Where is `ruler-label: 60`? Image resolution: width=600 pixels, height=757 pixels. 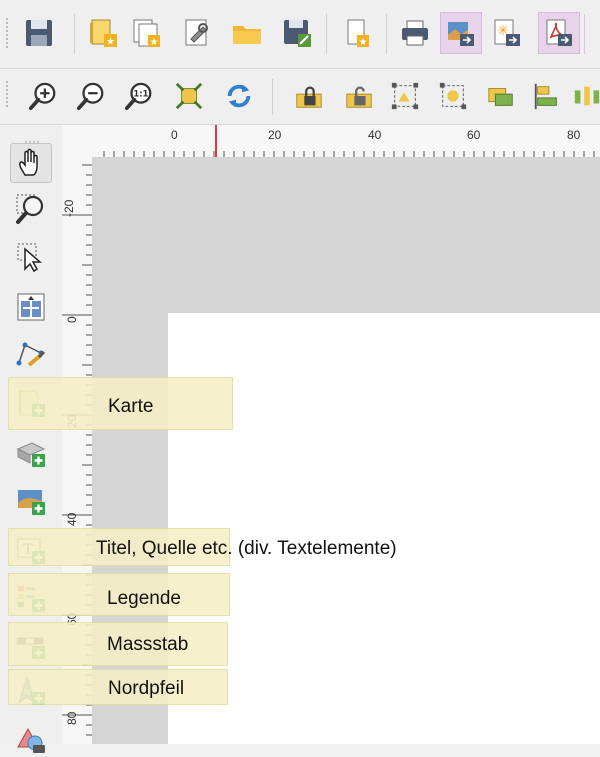
ruler-label: 60 is located at coordinates (474, 135).